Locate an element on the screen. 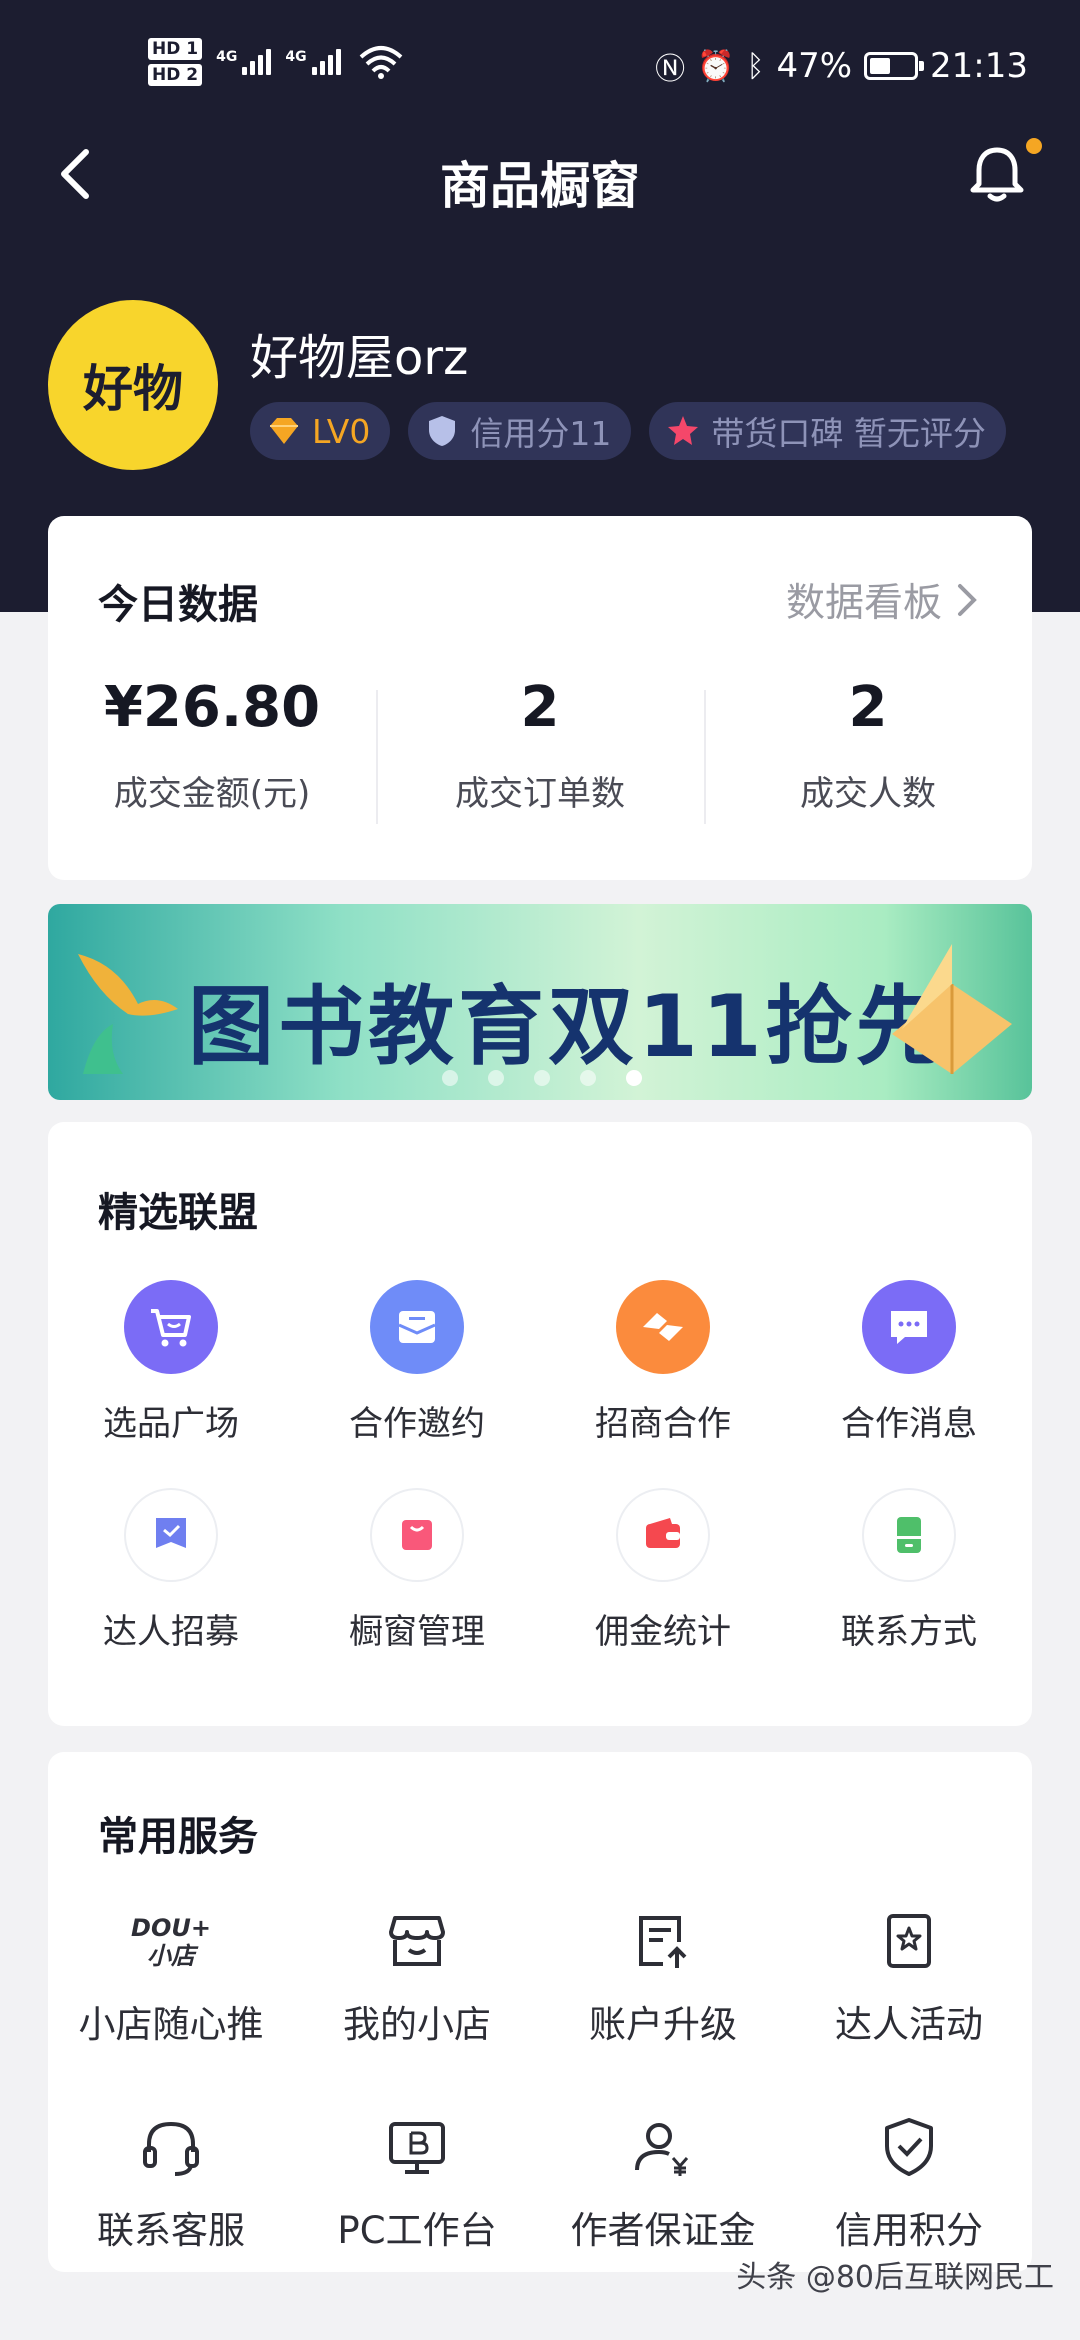 The height and width of the screenshot is (2340, 1080). stat-orders: 2 成交订单数 is located at coordinates (540, 746).